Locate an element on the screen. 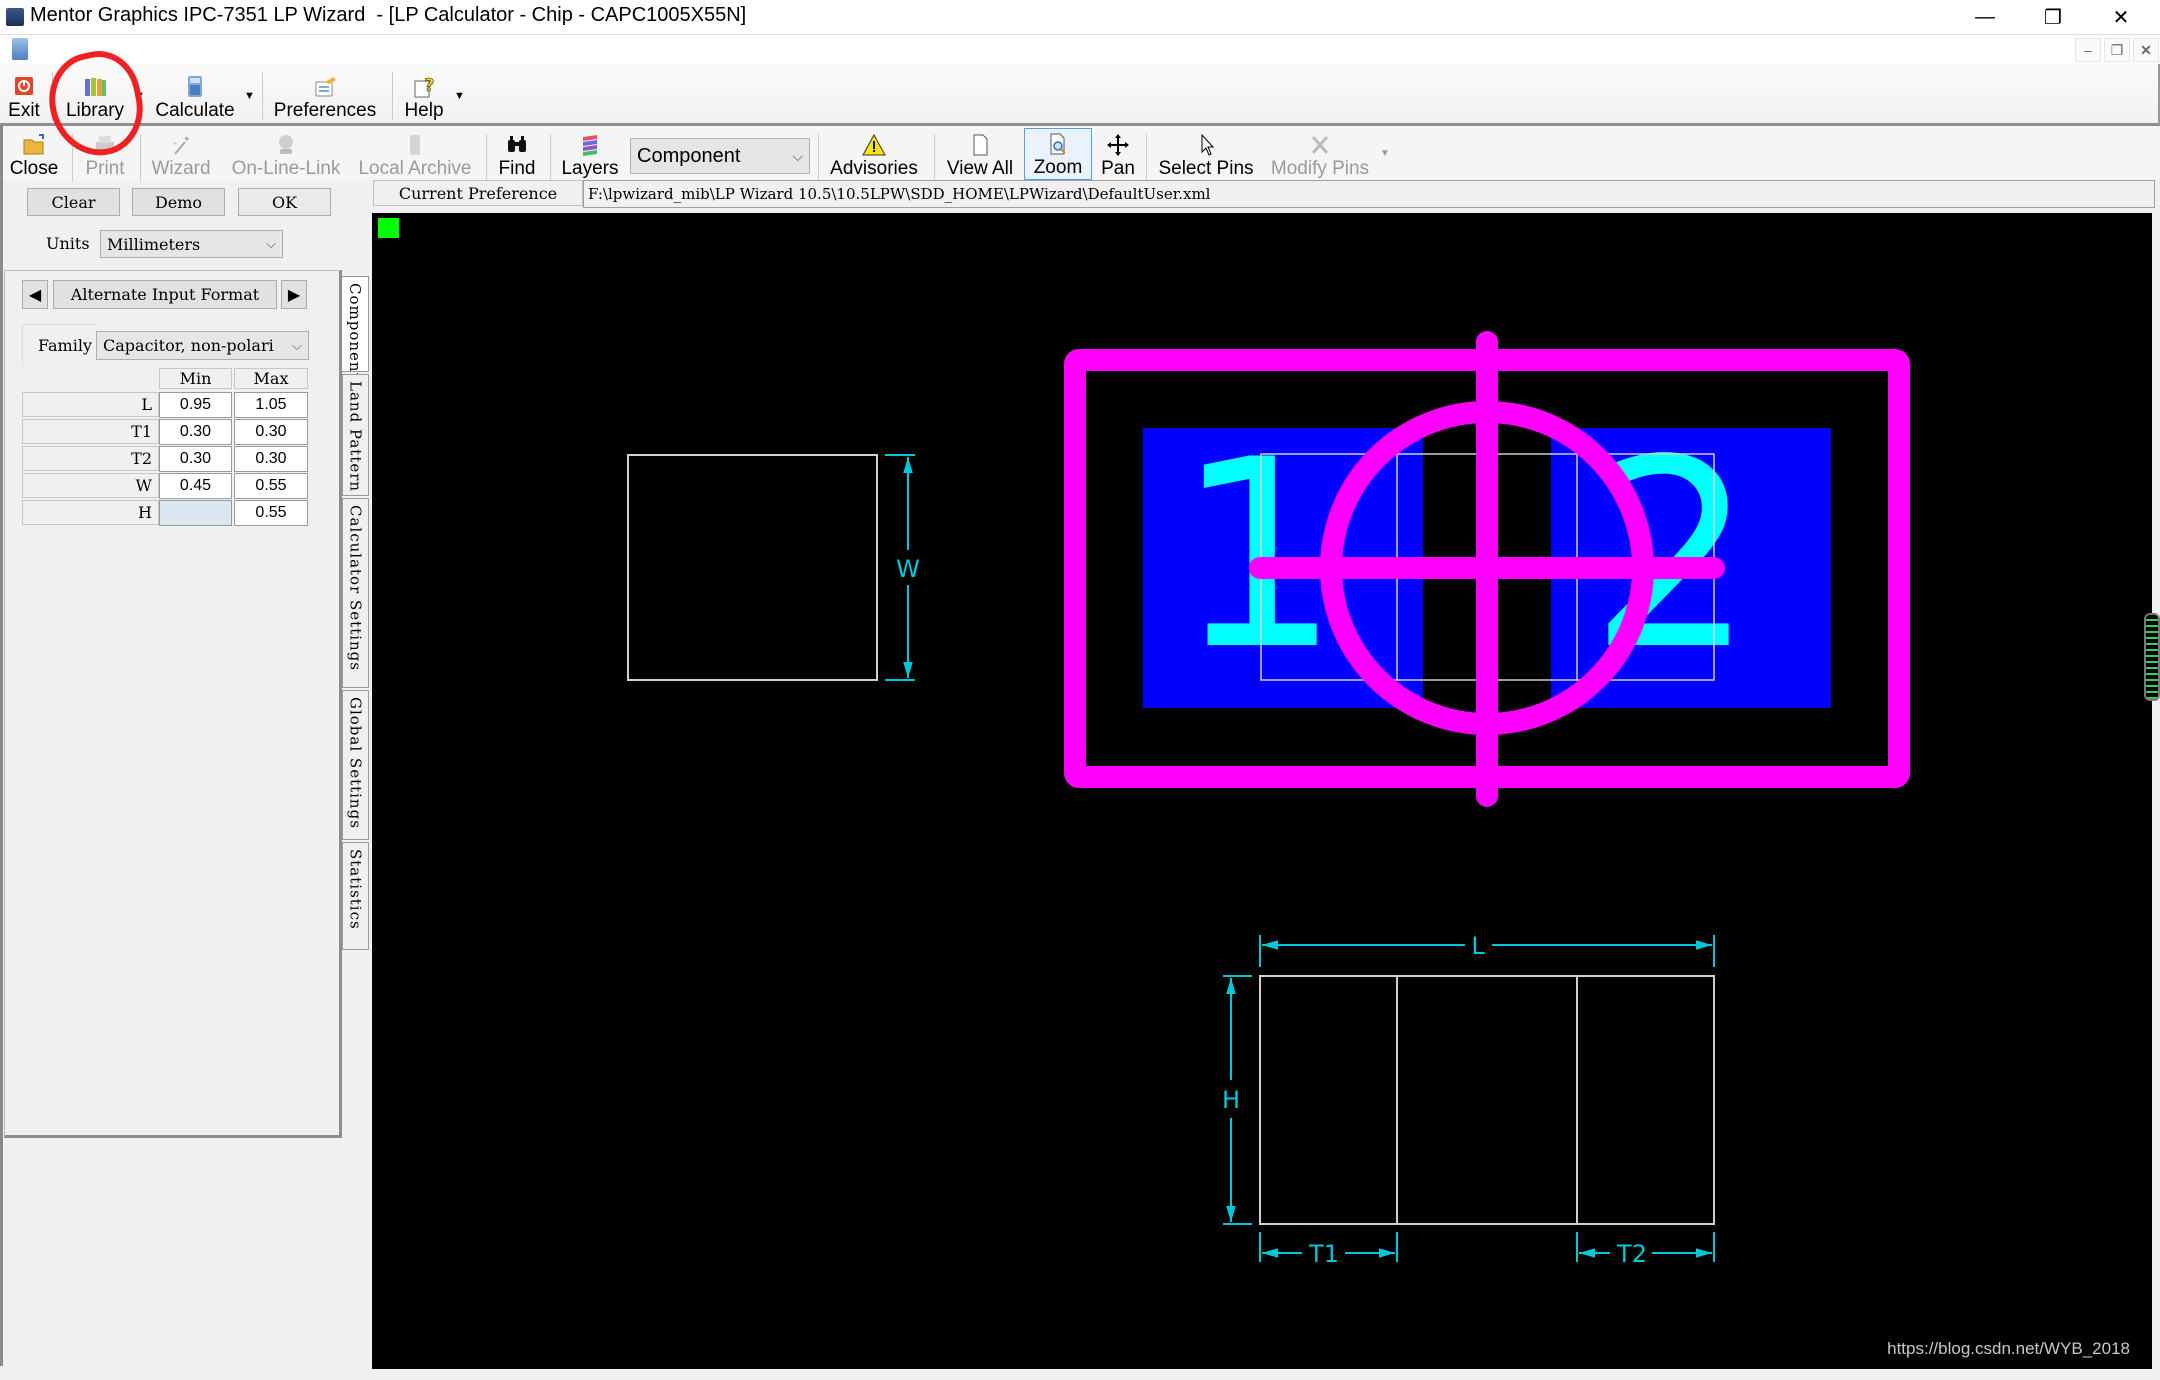  tab-land-pattern: Land Pattern is located at coordinates (355, 435).